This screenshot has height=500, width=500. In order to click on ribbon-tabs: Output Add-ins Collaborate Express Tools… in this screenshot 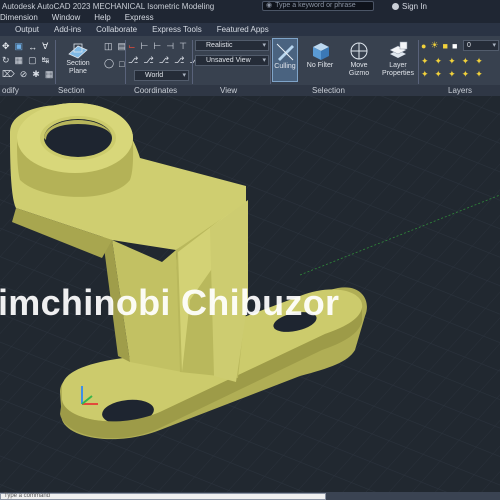, I will do `click(250, 29)`.